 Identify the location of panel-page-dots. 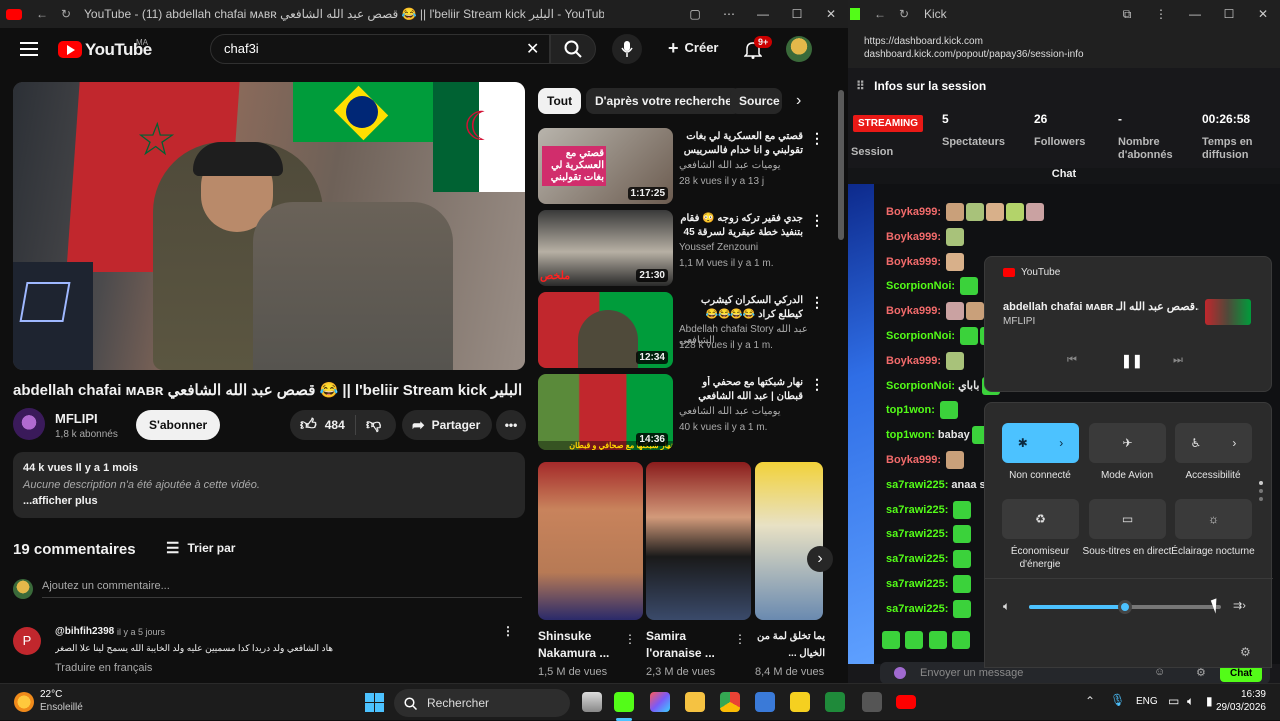
(1261, 496).